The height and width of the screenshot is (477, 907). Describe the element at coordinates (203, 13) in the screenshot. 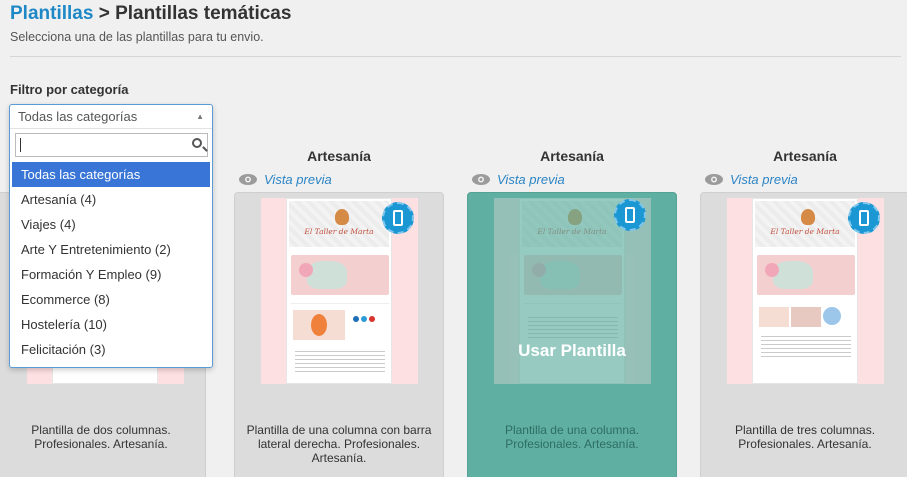

I see `page-title: Plantillas temáticas` at that location.